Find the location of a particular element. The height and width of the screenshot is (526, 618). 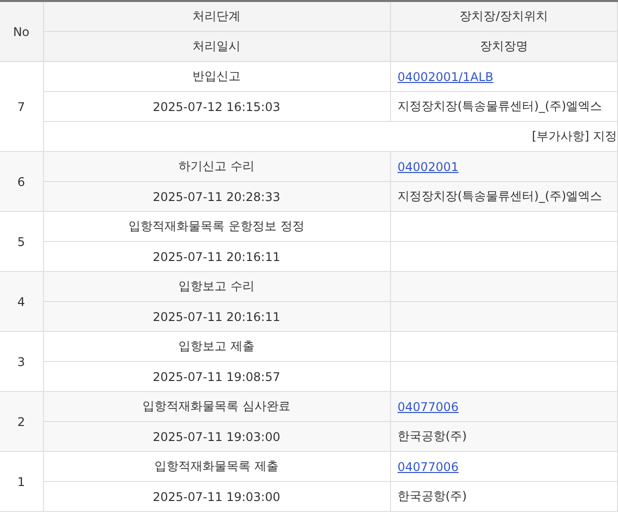

table-cell: 2 is located at coordinates (21, 422).